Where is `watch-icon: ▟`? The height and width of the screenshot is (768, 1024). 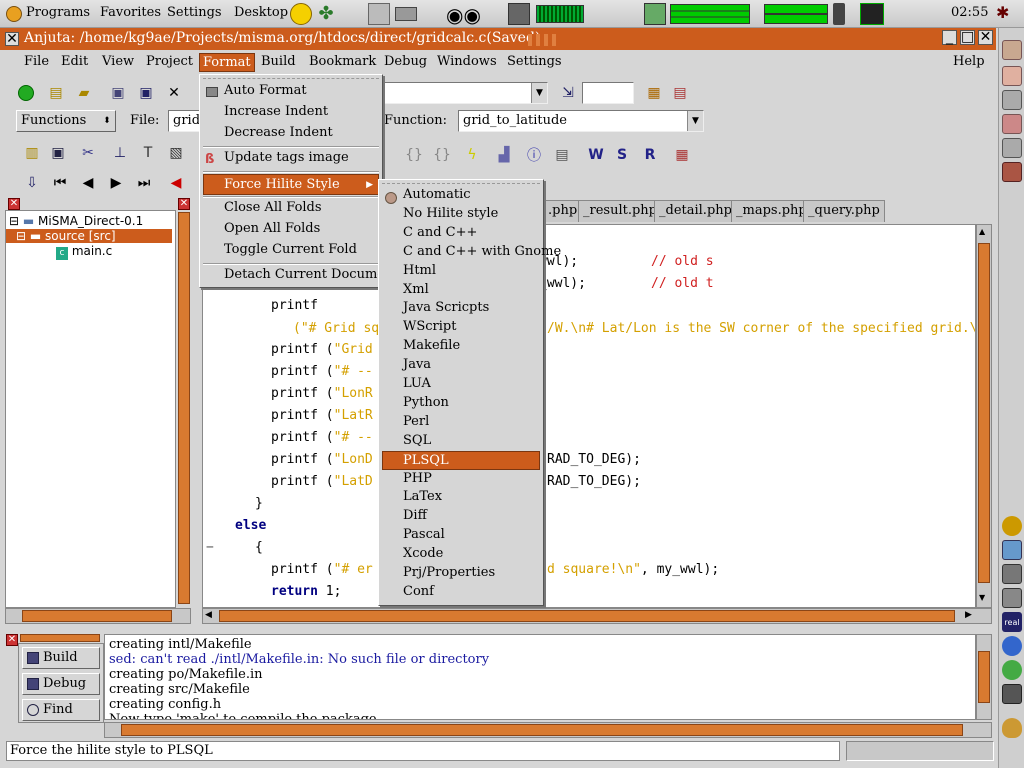
watch-icon: ▟ is located at coordinates (504, 155).